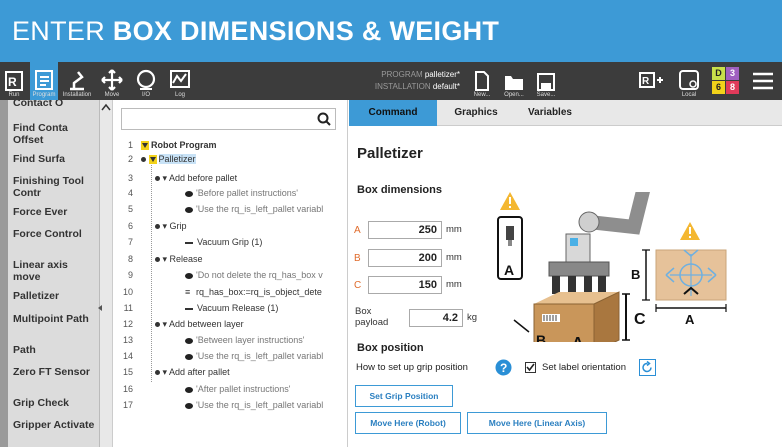 Image resolution: width=782 pixels, height=447 pixels. What do you see at coordinates (229, 145) in the screenshot?
I see `tree-row-1: 1 Robot Program` at bounding box center [229, 145].